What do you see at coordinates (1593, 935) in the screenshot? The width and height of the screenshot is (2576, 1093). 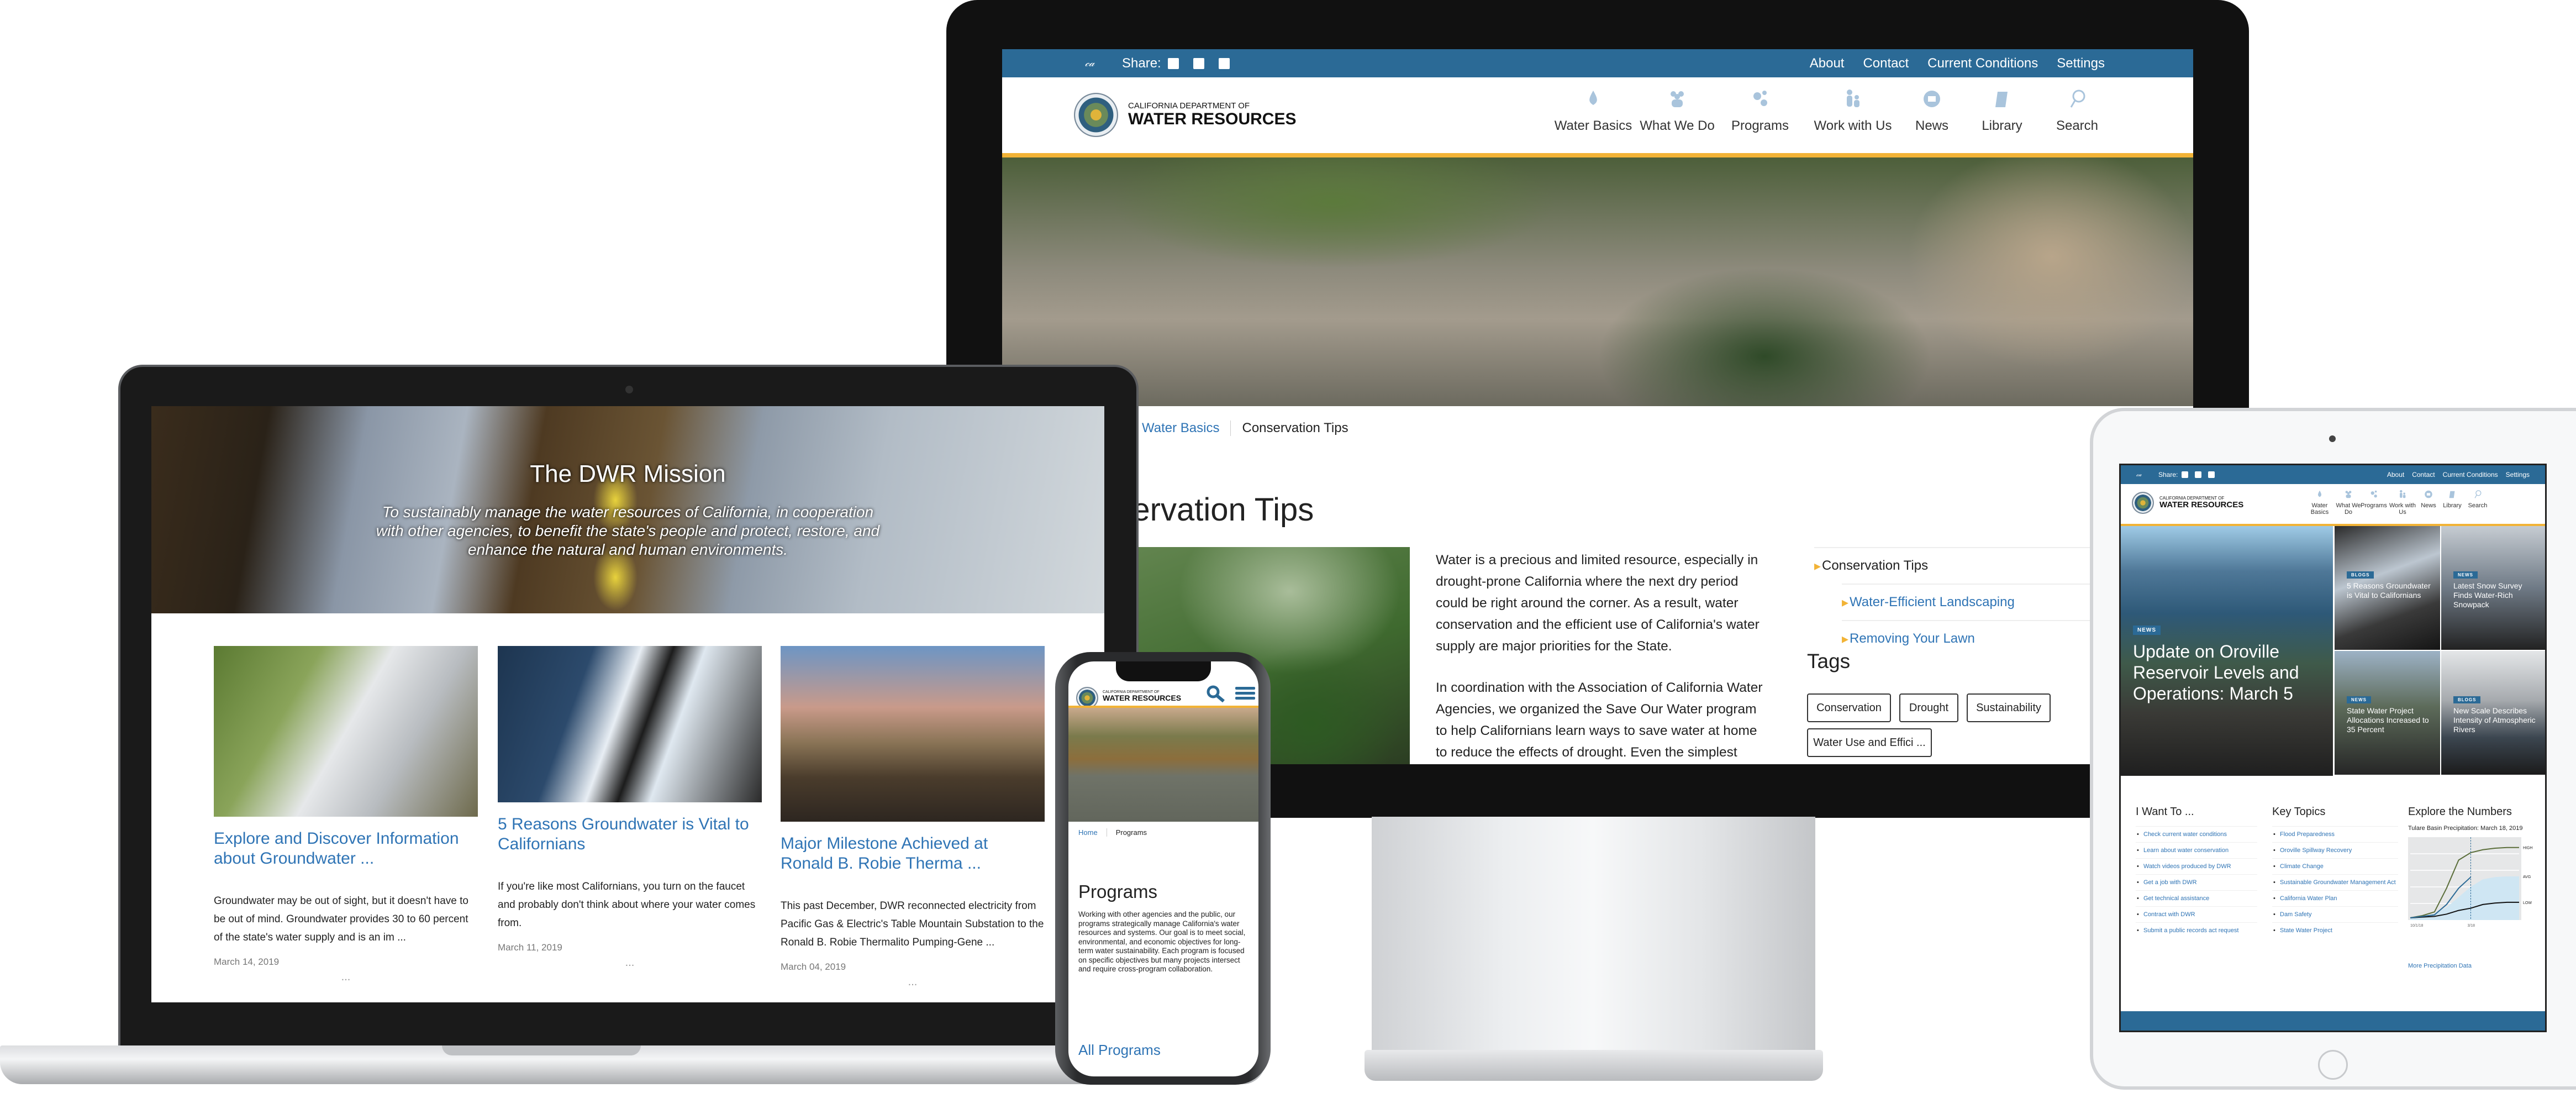 I see `monitor-stand` at bounding box center [1593, 935].